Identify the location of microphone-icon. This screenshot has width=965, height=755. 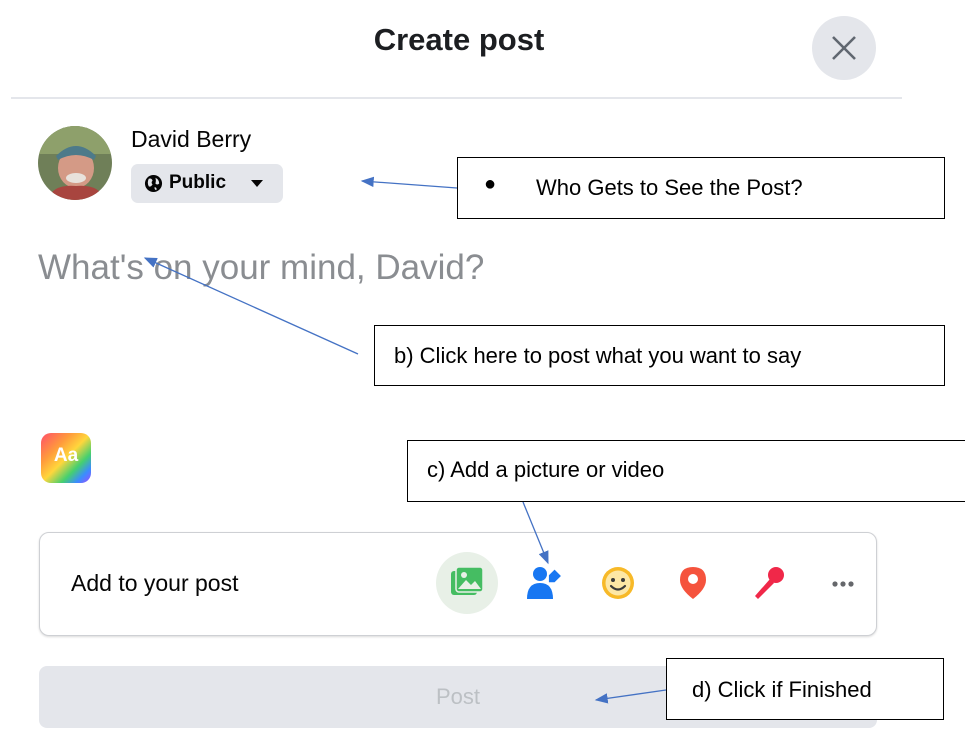
(769, 583).